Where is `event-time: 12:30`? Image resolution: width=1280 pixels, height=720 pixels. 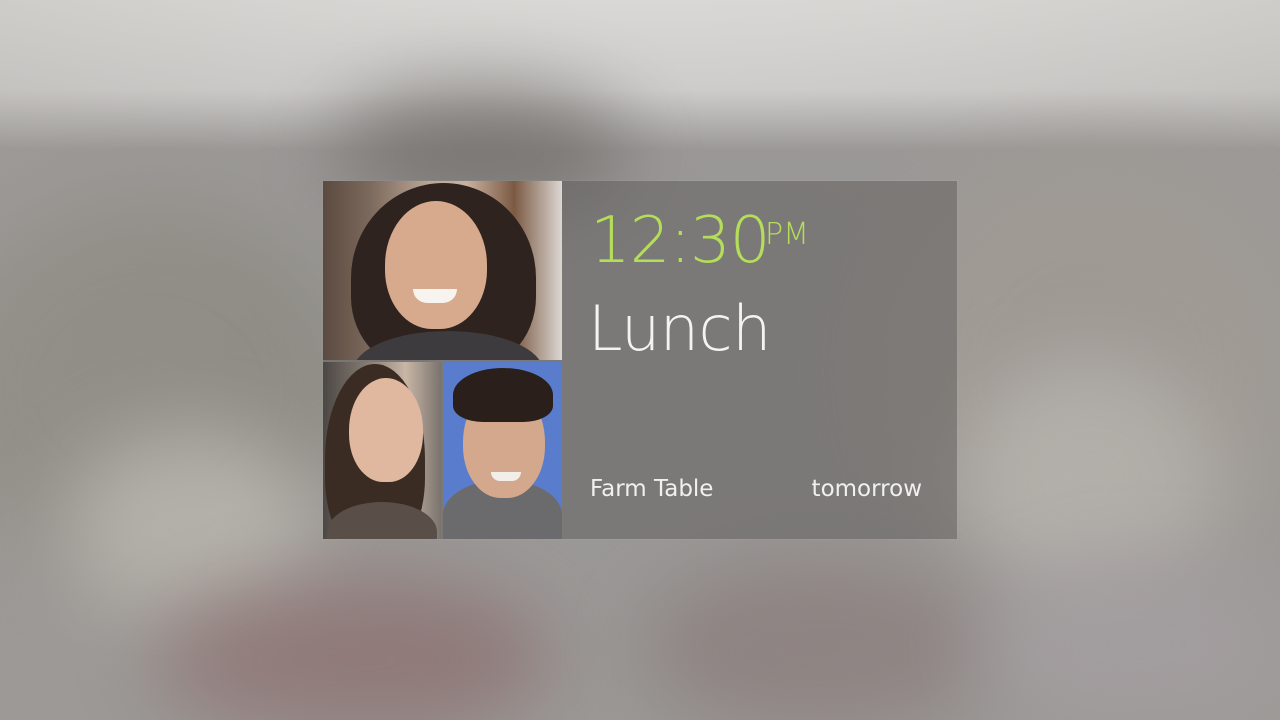 event-time: 12:30 is located at coordinates (680, 241).